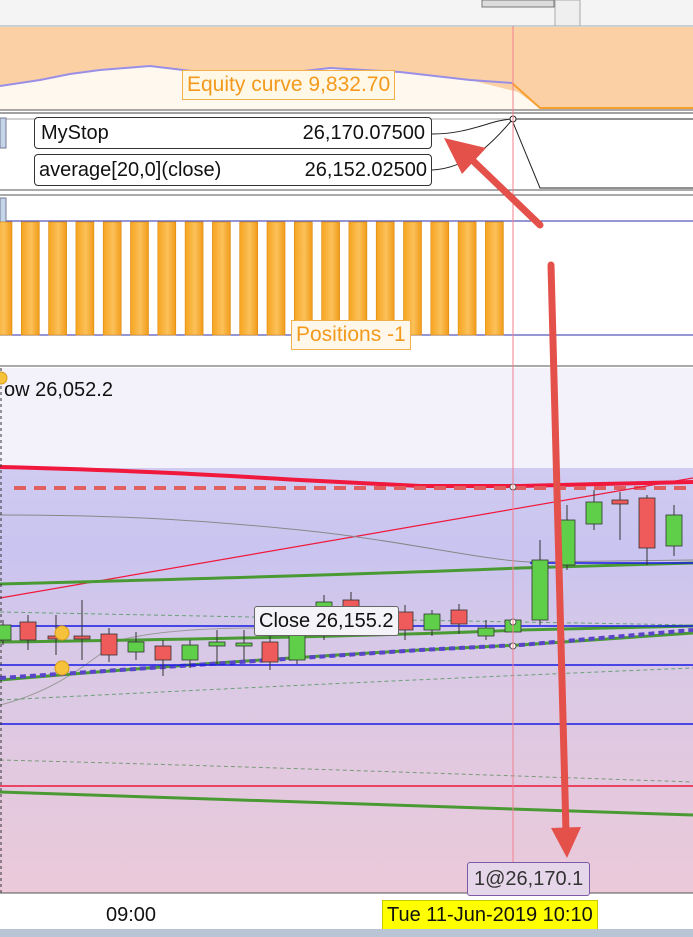 The height and width of the screenshot is (937, 693). I want to click on low-label: ow 26,052.2, so click(58, 390).